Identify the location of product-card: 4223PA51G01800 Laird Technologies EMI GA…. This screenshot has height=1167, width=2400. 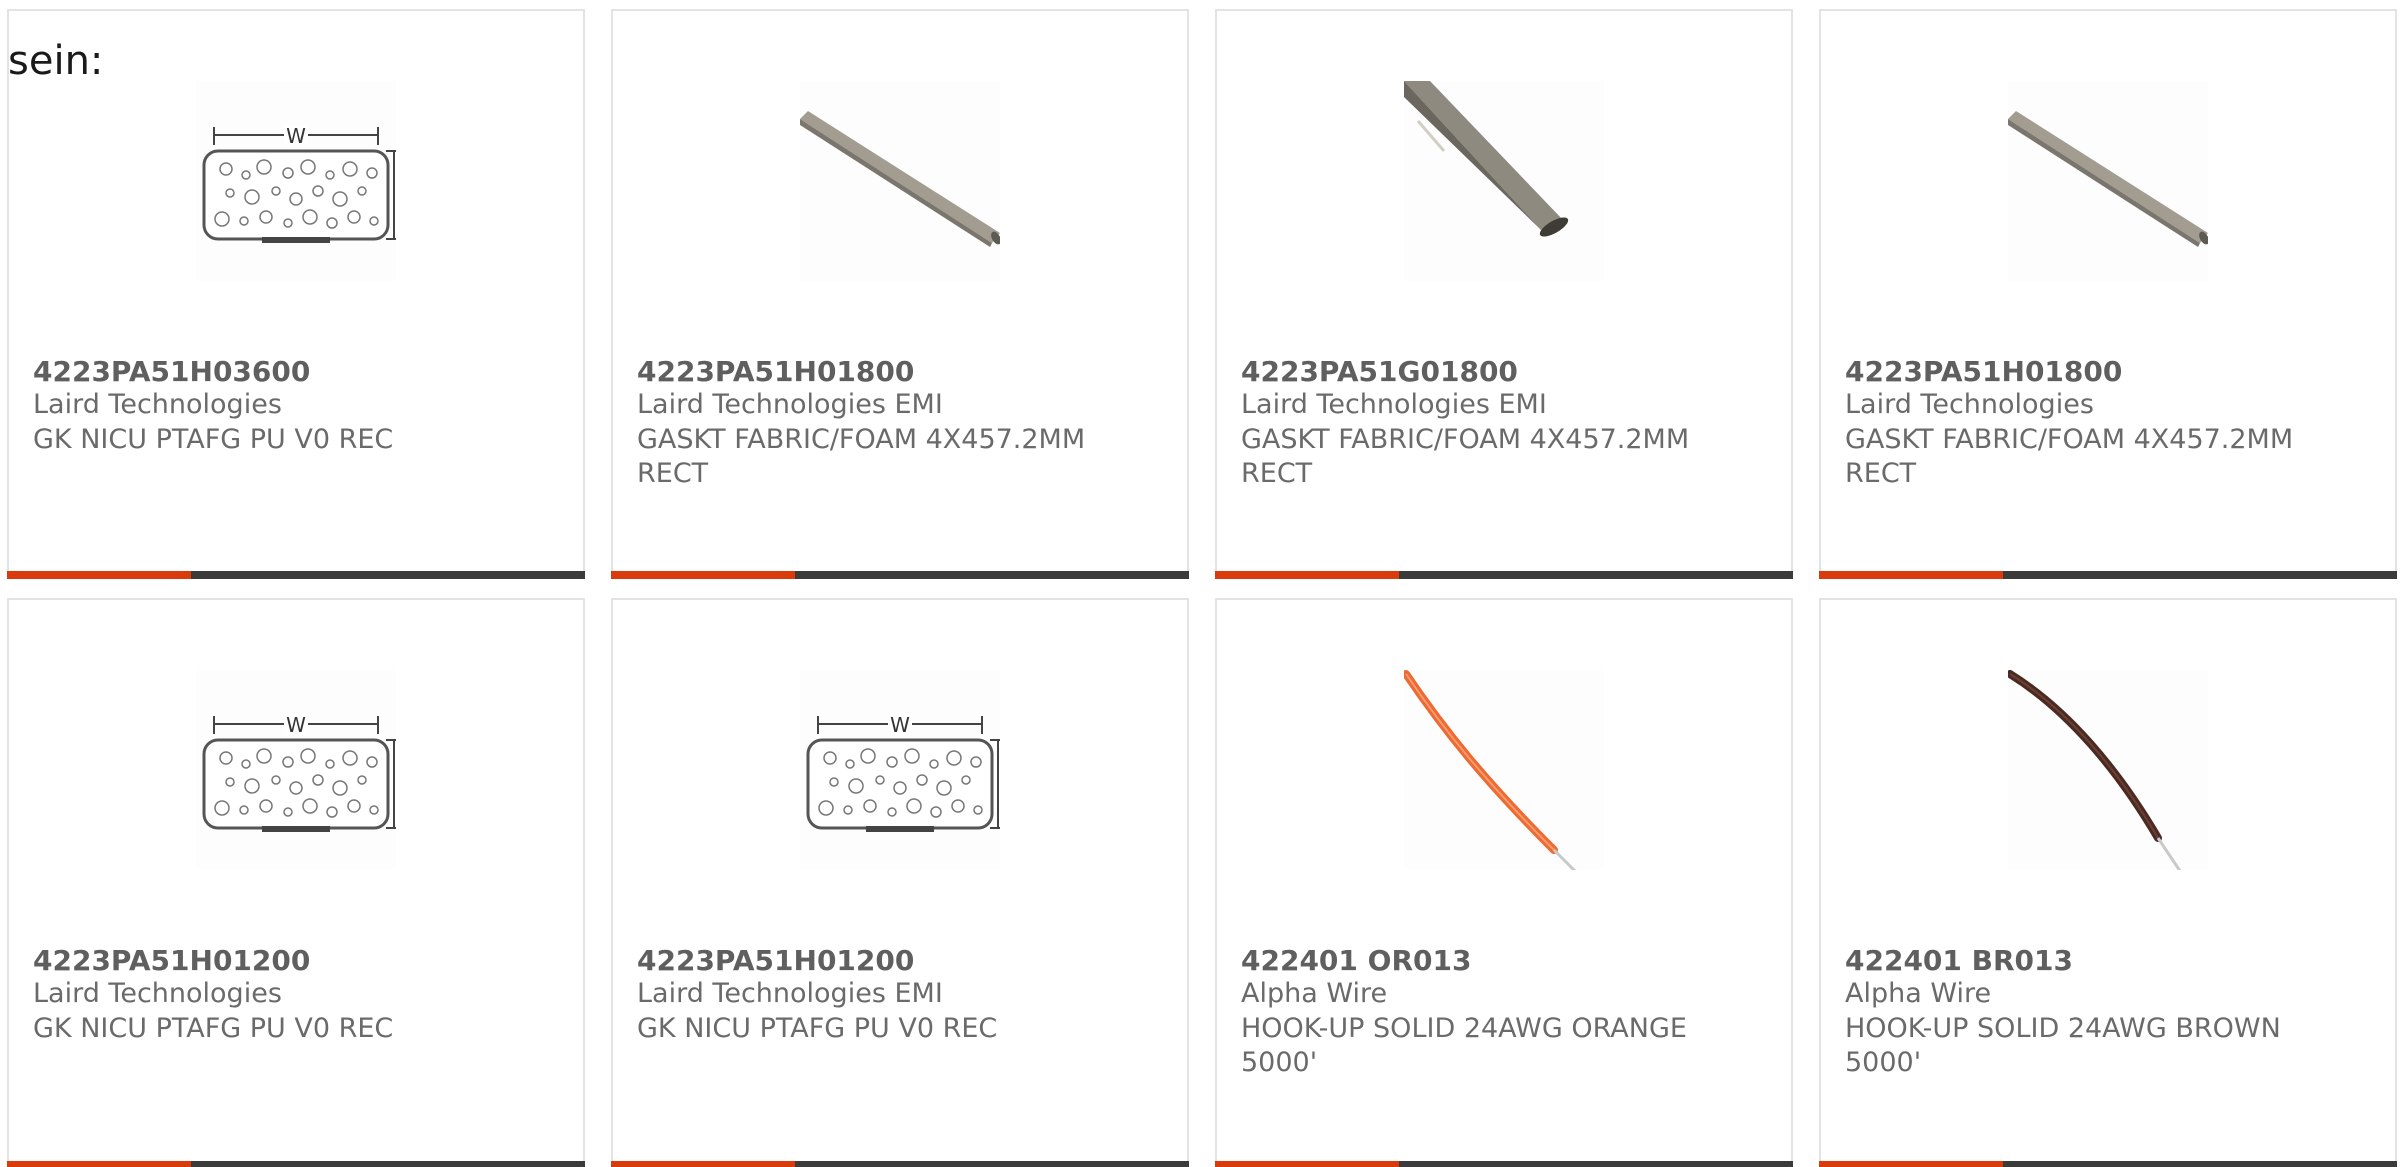
(1504, 294).